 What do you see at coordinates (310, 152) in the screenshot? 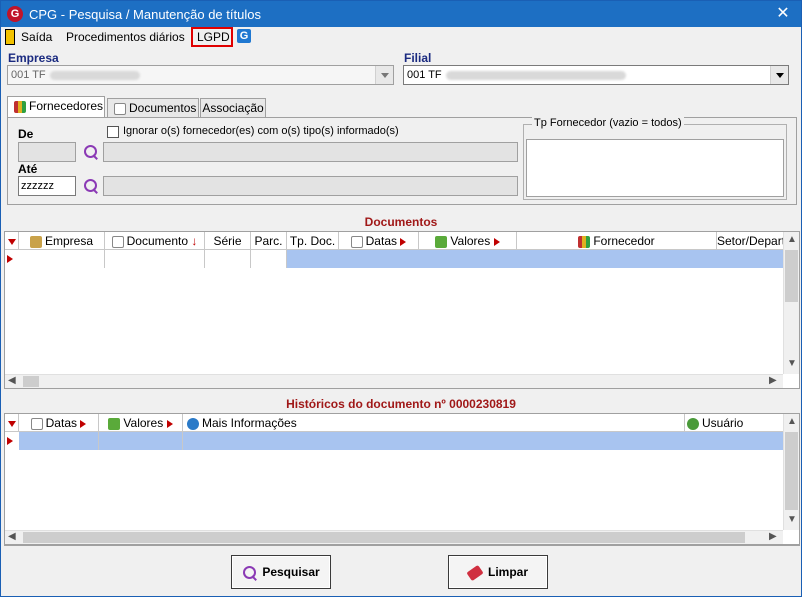
I see `de-description-field` at bounding box center [310, 152].